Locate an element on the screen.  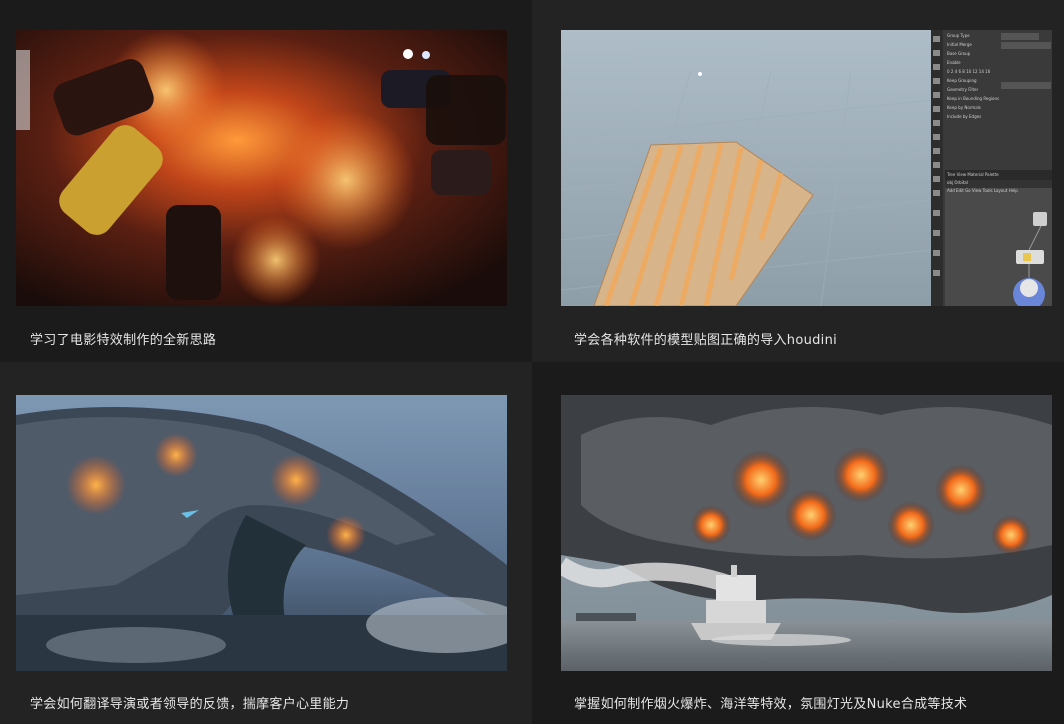
feature-caption-1: 学习了电影特效制作的全新思路 is located at coordinates (123, 340).